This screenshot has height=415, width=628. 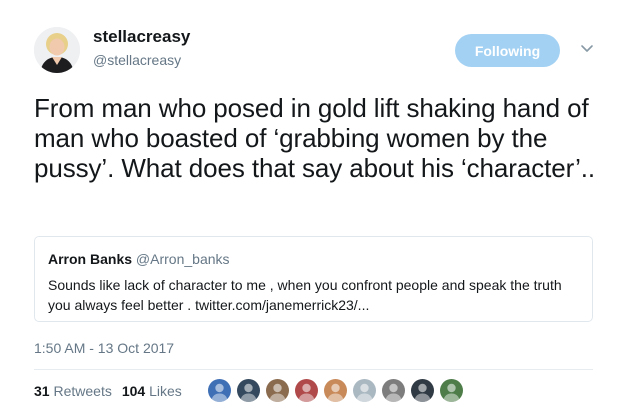 I want to click on tweet-stats: 31 Retweets 104 Likes, so click(x=108, y=391).